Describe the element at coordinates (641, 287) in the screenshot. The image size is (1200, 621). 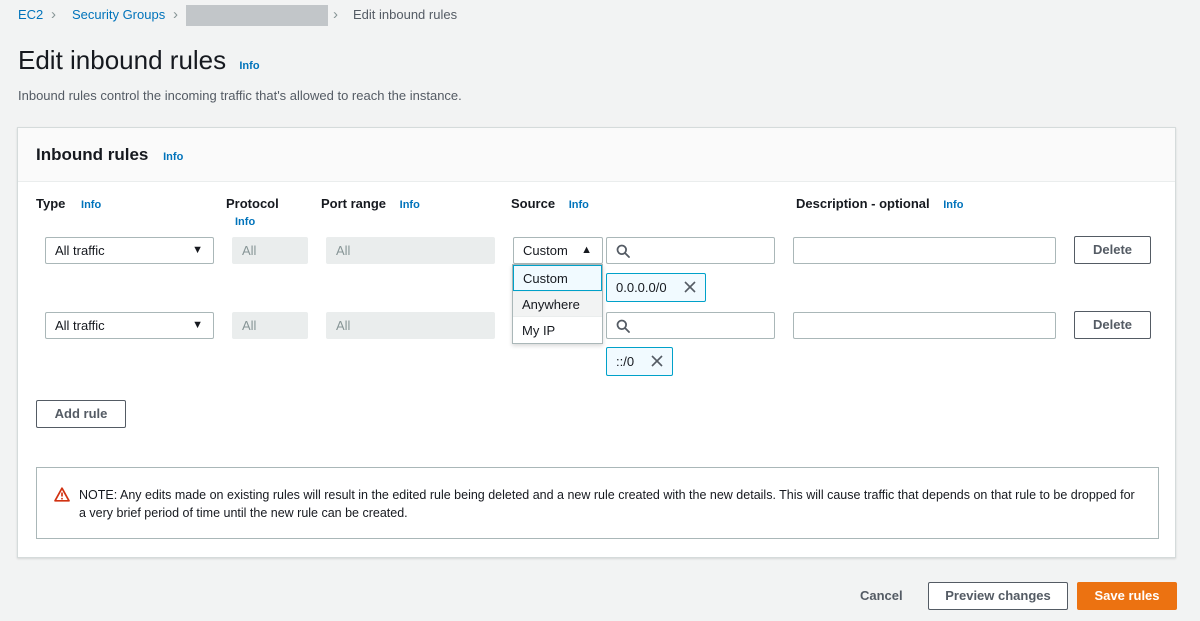
I see `rule-1-cidr-token-label: 0.0.0.0/0` at that location.